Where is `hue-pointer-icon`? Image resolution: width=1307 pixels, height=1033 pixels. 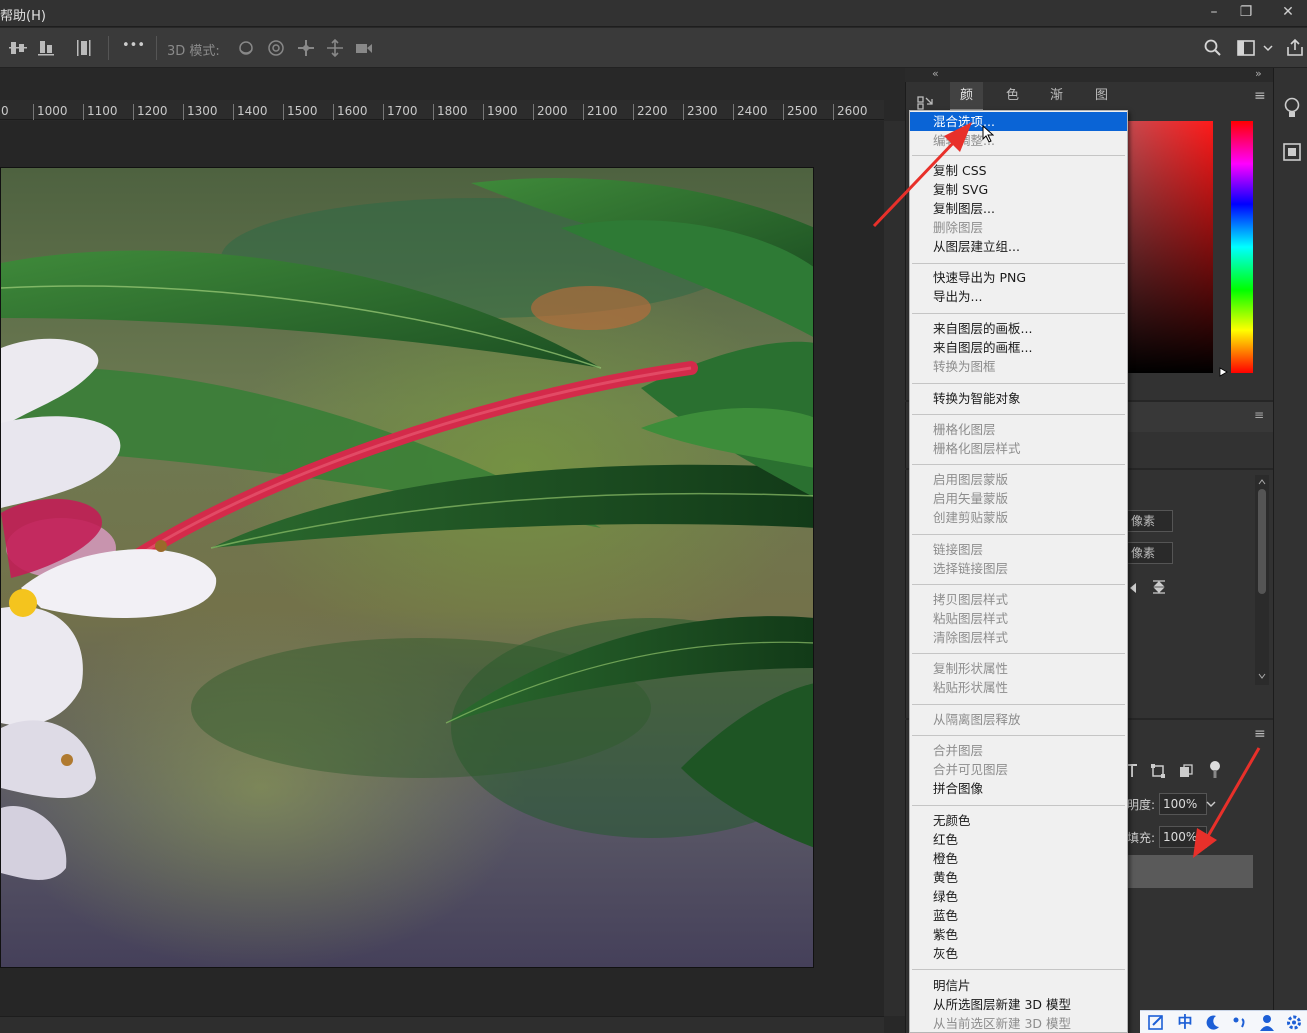
hue-pointer-icon is located at coordinates (1224, 372).